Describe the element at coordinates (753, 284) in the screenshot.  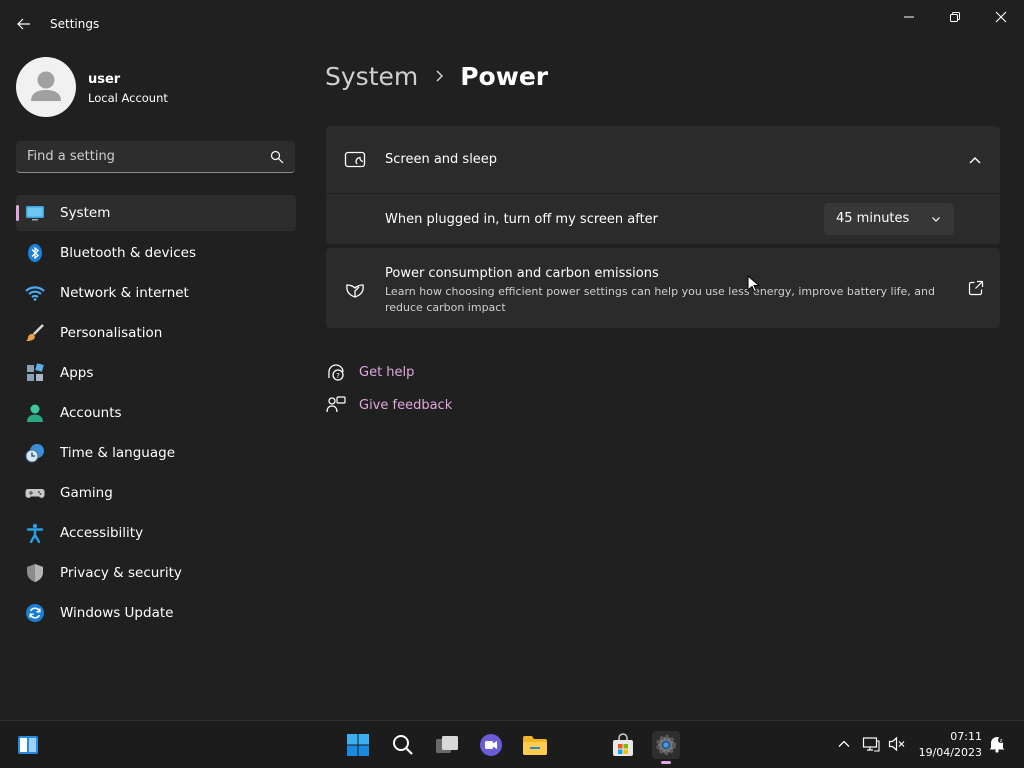
I see `mouse-cursor-icon` at that location.